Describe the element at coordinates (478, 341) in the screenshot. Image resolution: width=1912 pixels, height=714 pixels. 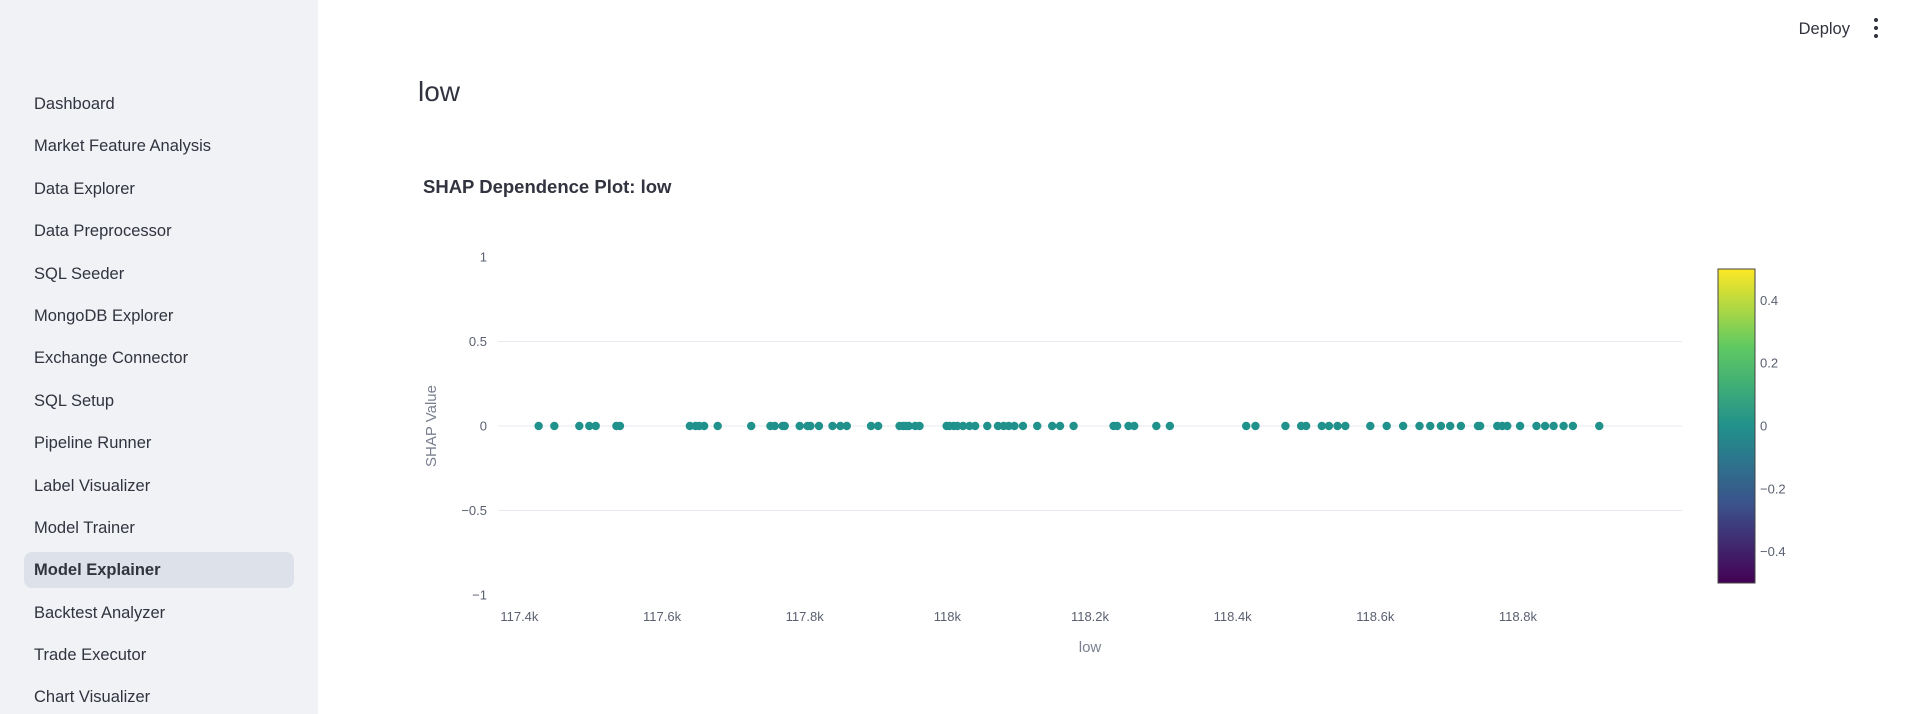
I see `y-tick-label: 0.5` at that location.